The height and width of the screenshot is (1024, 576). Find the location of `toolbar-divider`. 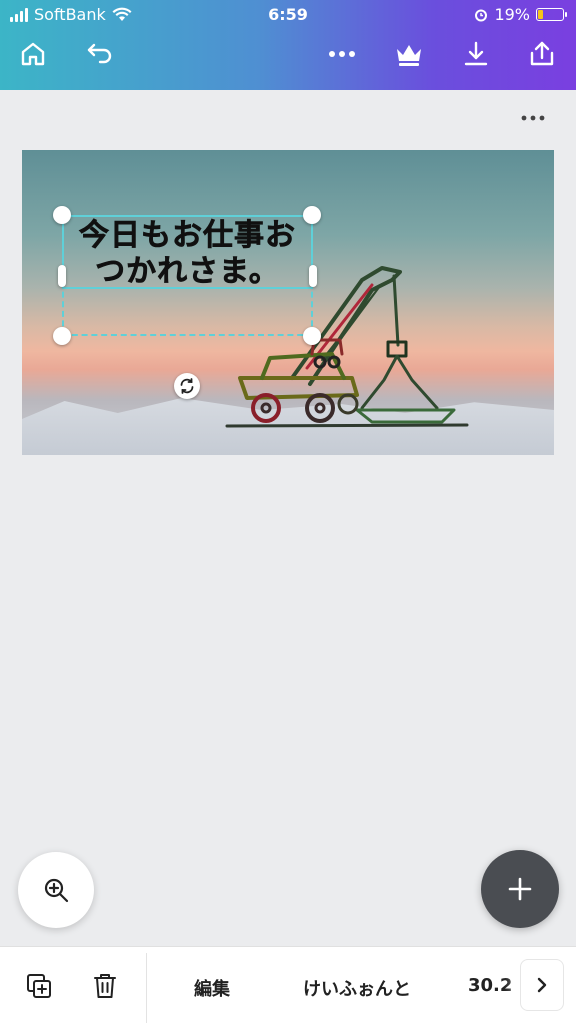

toolbar-divider is located at coordinates (146, 988).